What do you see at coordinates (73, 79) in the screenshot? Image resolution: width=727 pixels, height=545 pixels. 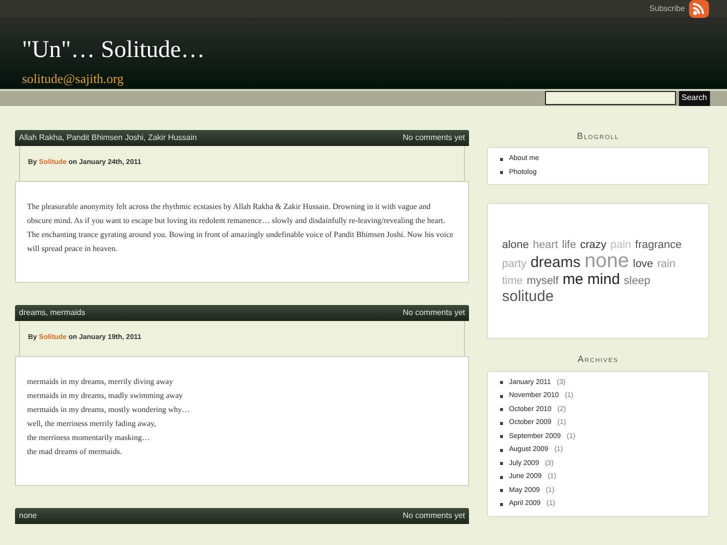 I see `blog-subtitle: solitude@sajith.org` at bounding box center [73, 79].